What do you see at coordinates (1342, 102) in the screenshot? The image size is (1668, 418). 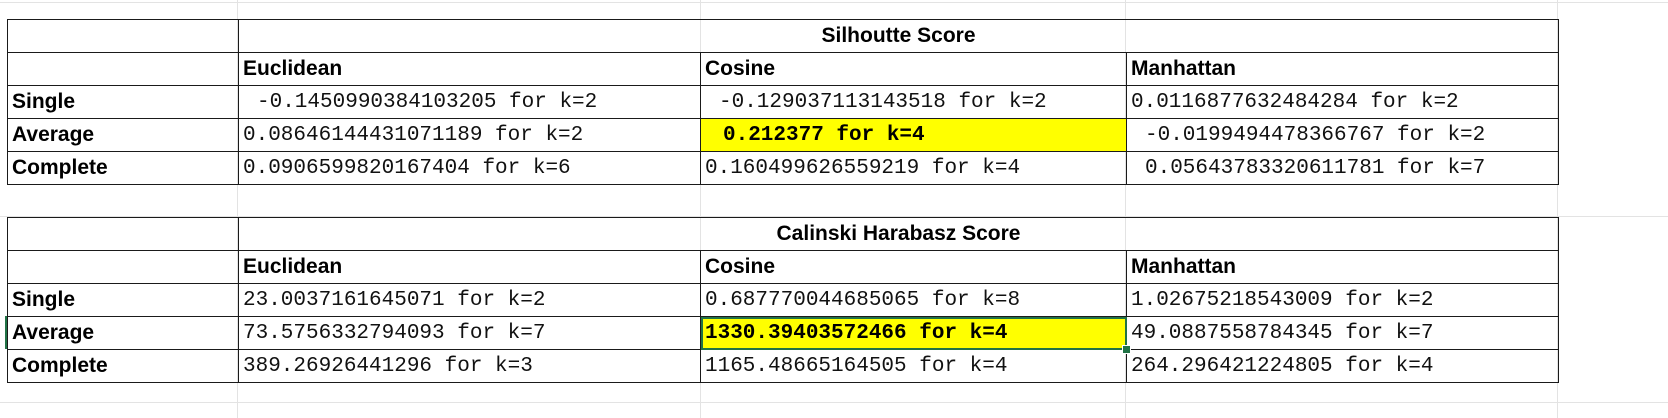 I see `value-cell: 0.0116877632484284 for k=2` at bounding box center [1342, 102].